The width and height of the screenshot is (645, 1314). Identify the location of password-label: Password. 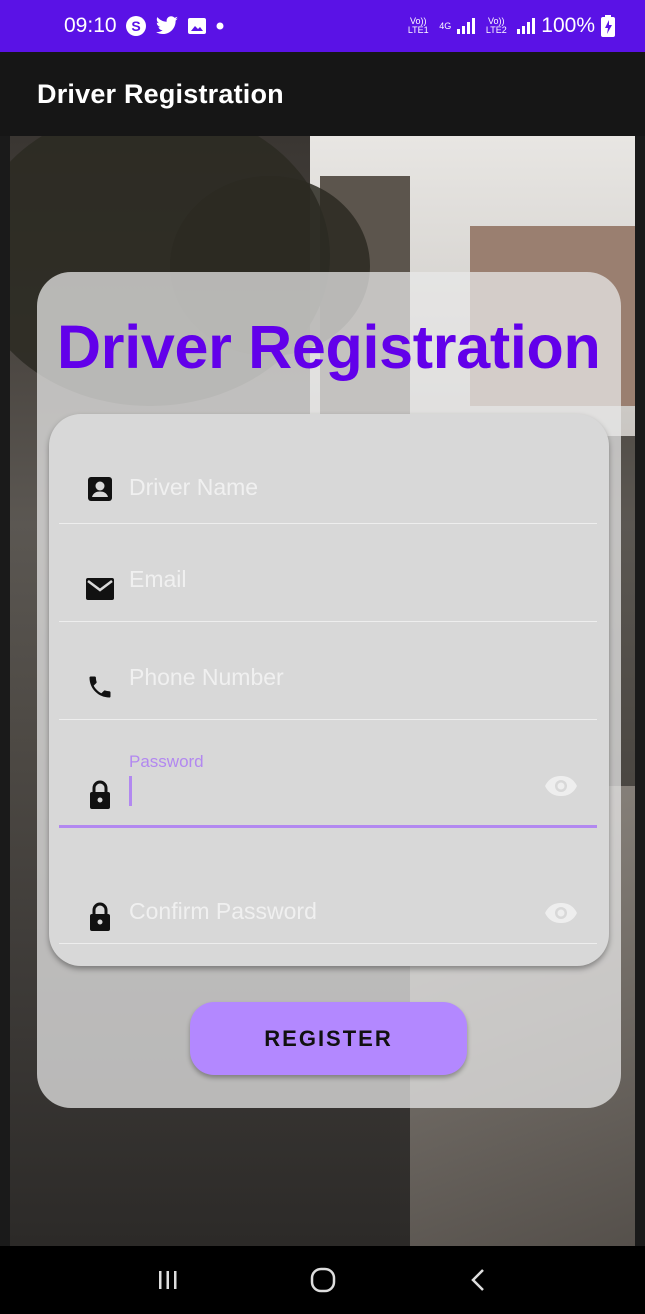
(166, 761).